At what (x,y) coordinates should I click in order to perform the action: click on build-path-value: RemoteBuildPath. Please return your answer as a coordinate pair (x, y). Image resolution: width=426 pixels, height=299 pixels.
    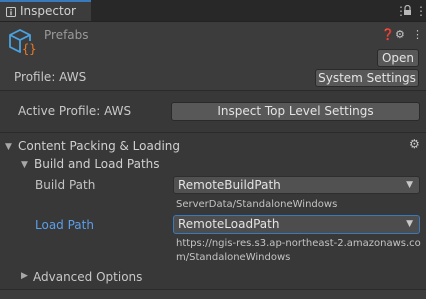
    Looking at the image, I should click on (229, 185).